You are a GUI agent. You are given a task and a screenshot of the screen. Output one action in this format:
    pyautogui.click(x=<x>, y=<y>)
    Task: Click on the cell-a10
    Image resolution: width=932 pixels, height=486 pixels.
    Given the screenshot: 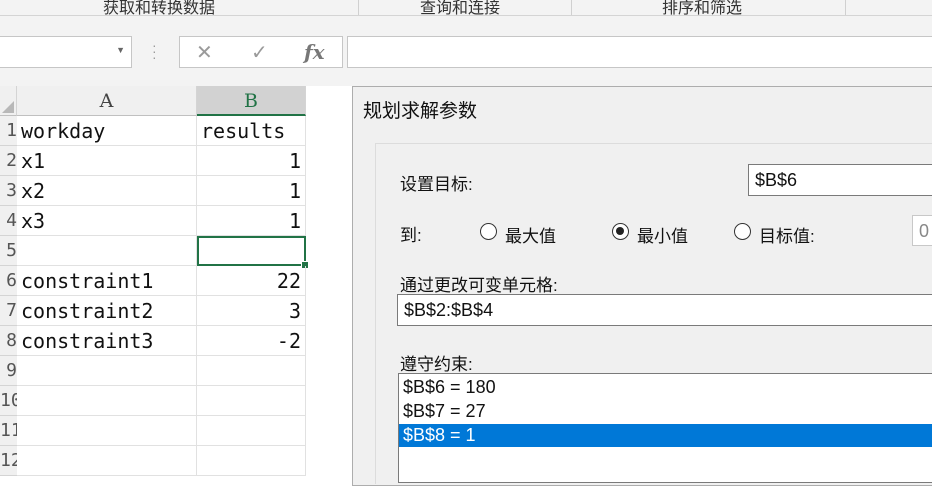 What is the action you would take?
    pyautogui.click(x=107, y=401)
    